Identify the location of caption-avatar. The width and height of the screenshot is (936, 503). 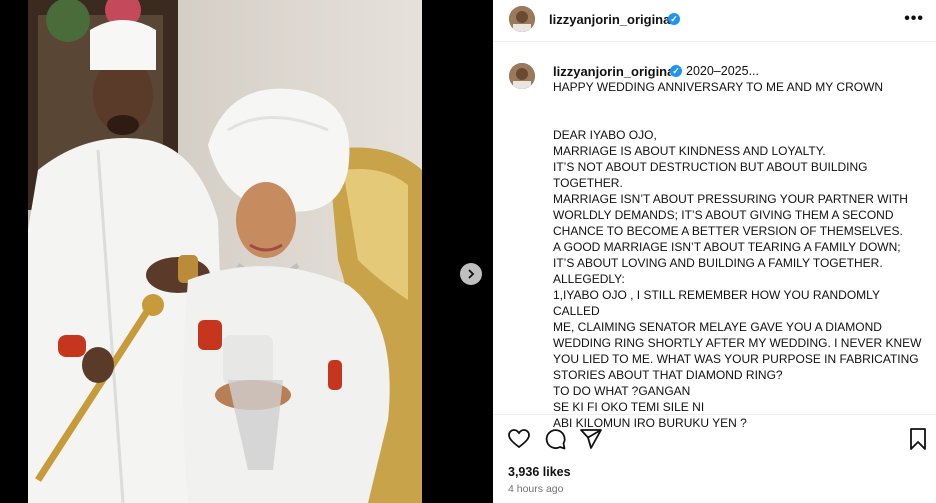
(522, 76).